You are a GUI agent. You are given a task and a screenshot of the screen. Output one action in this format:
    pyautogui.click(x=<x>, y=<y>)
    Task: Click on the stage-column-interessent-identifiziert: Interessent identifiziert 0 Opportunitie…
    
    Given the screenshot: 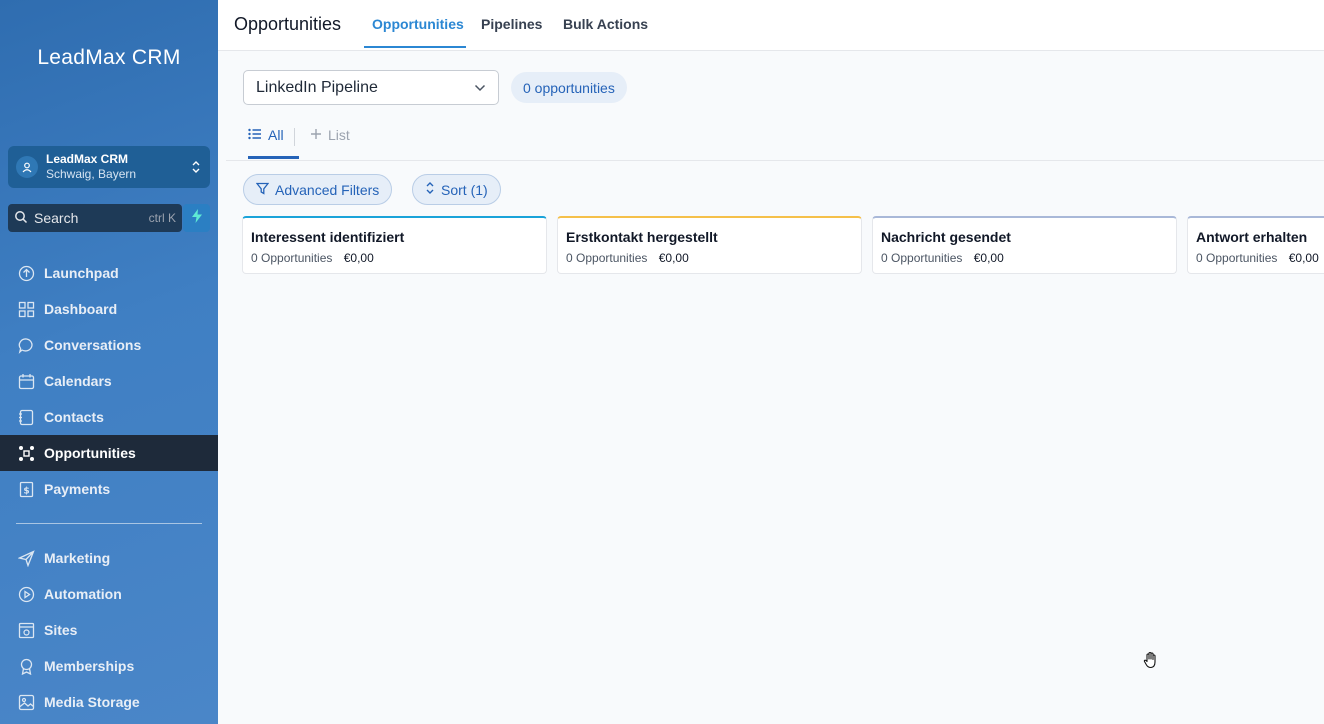 What is the action you would take?
    pyautogui.click(x=394, y=245)
    